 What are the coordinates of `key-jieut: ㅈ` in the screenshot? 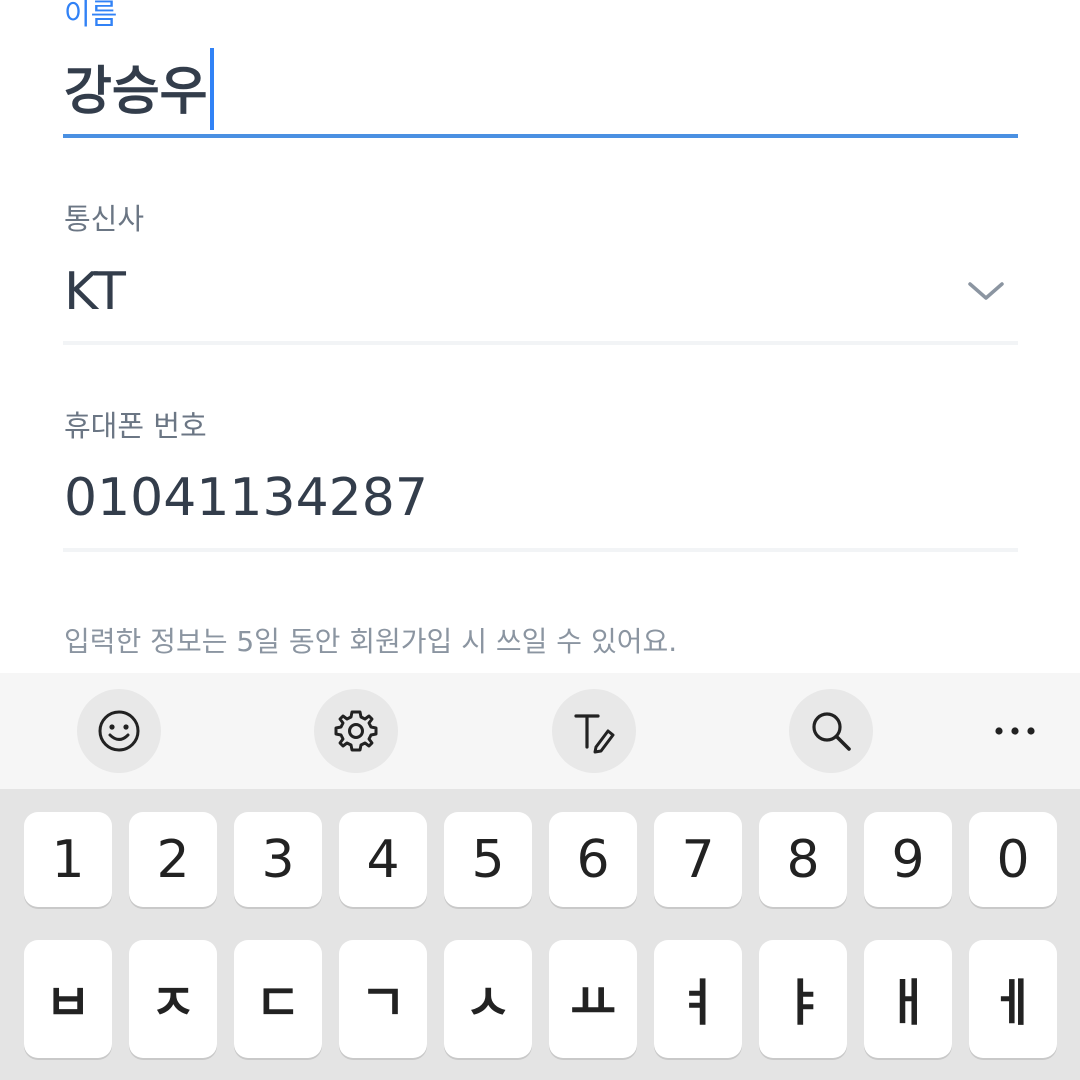 It's located at (173, 999).